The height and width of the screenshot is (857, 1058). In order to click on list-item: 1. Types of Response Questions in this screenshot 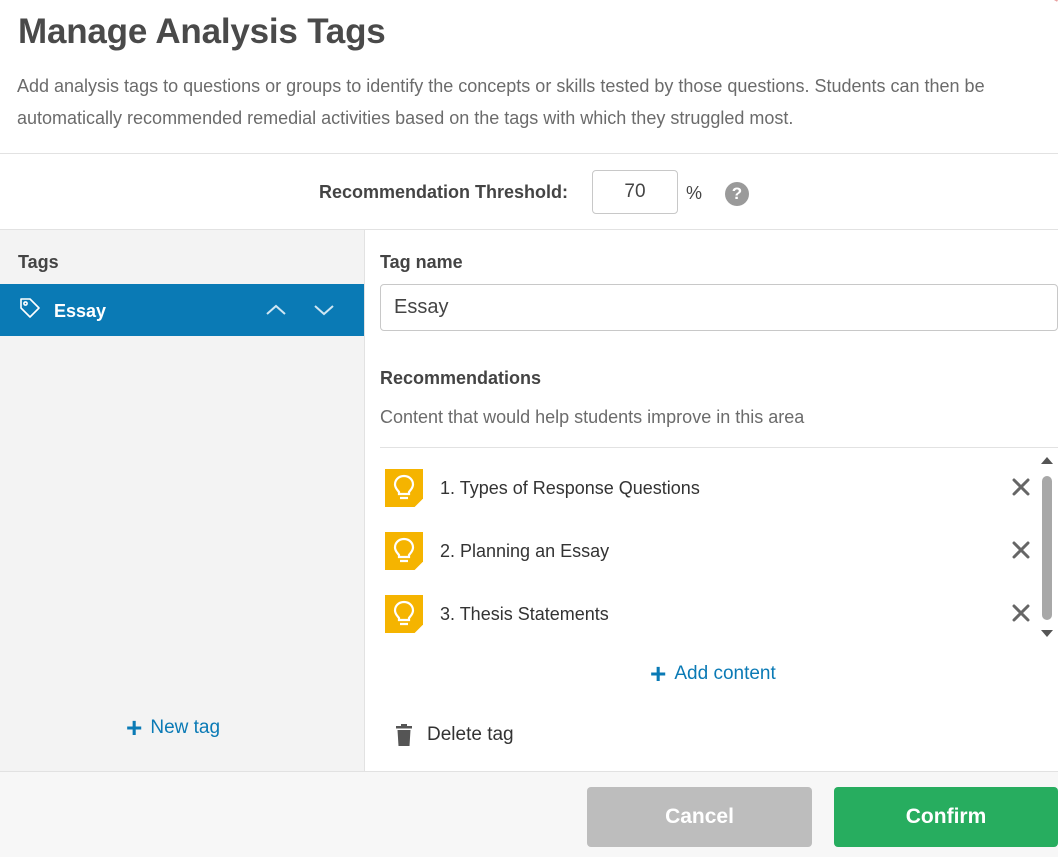, I will do `click(705, 488)`.